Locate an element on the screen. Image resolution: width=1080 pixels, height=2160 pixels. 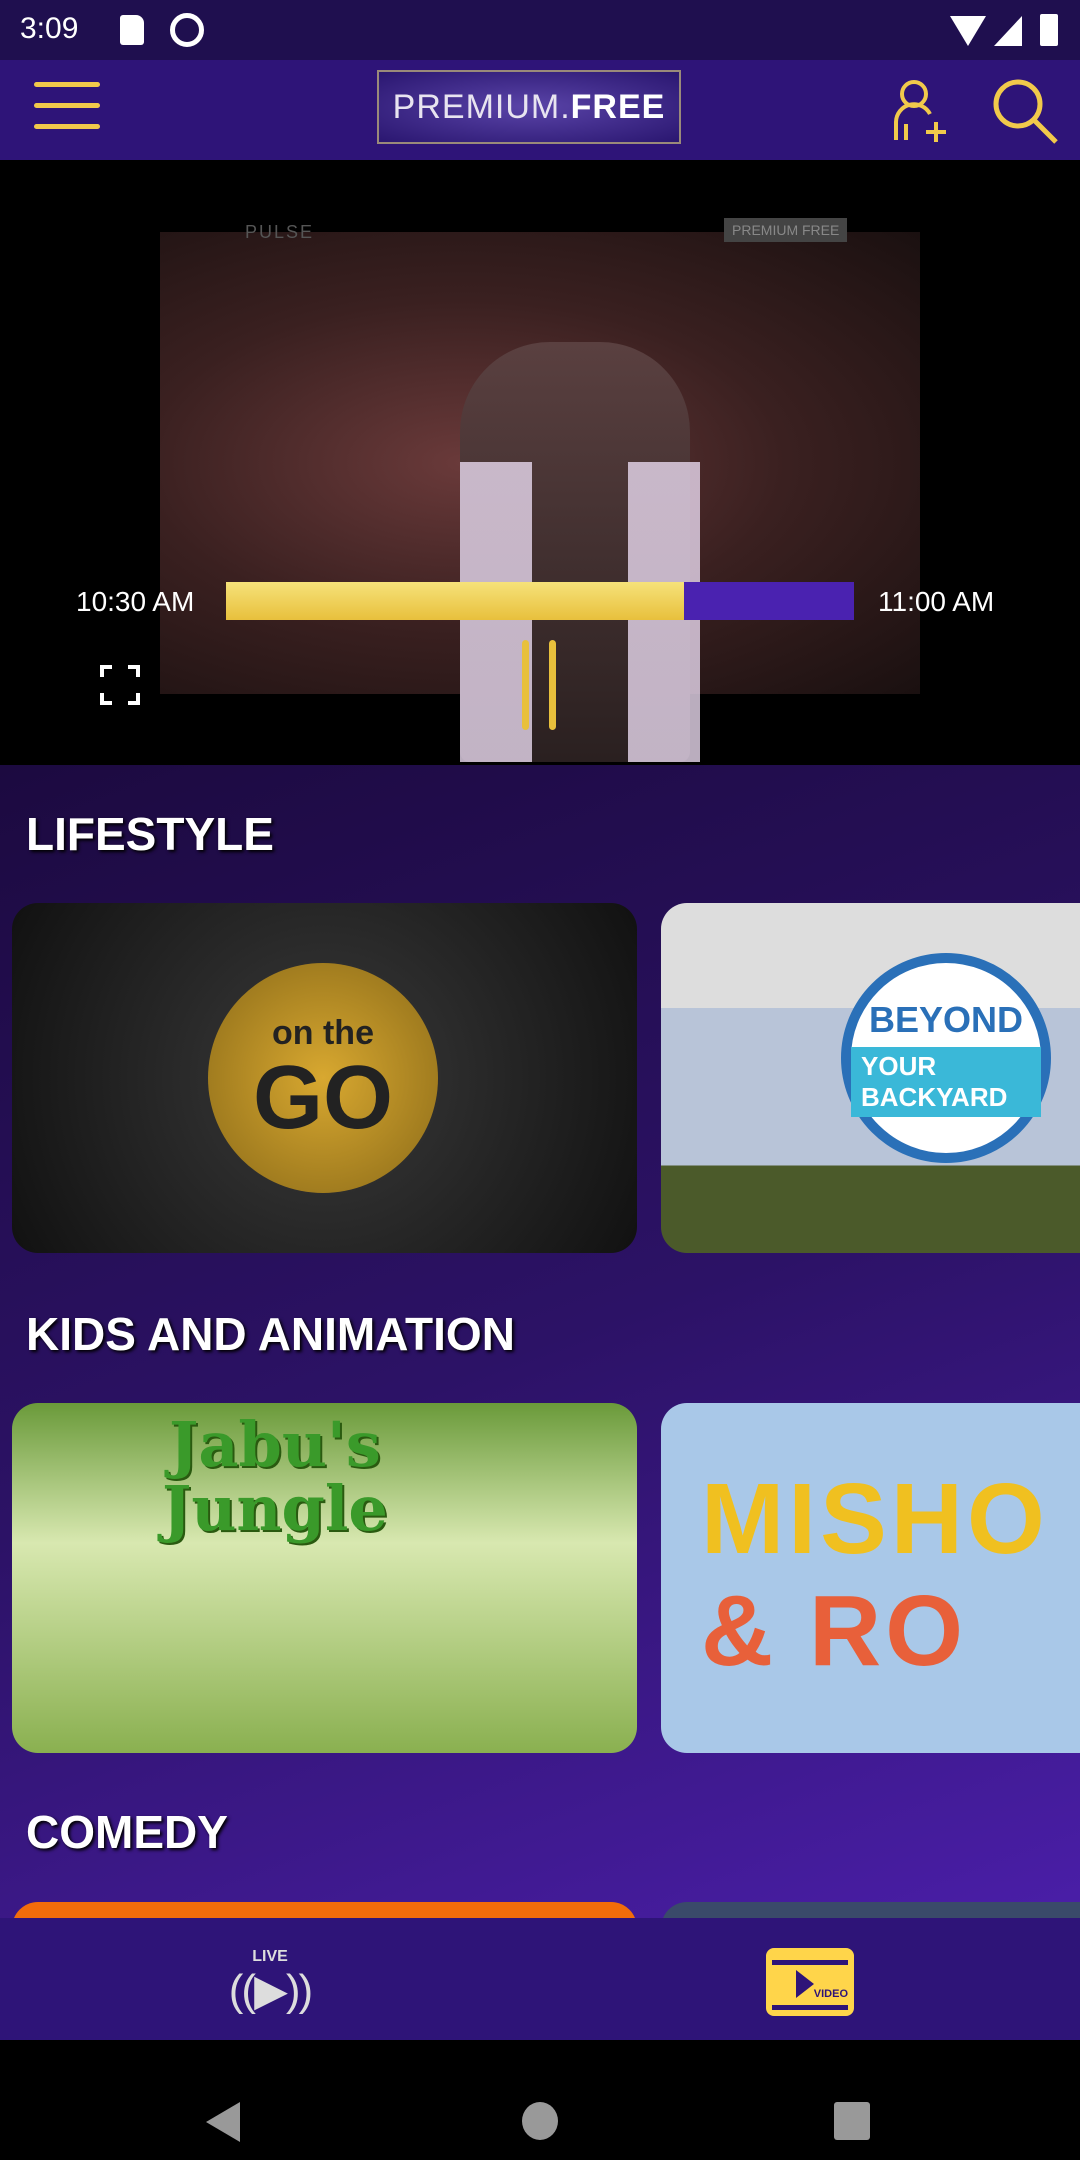
add-user-icon is located at coordinates (922, 111).